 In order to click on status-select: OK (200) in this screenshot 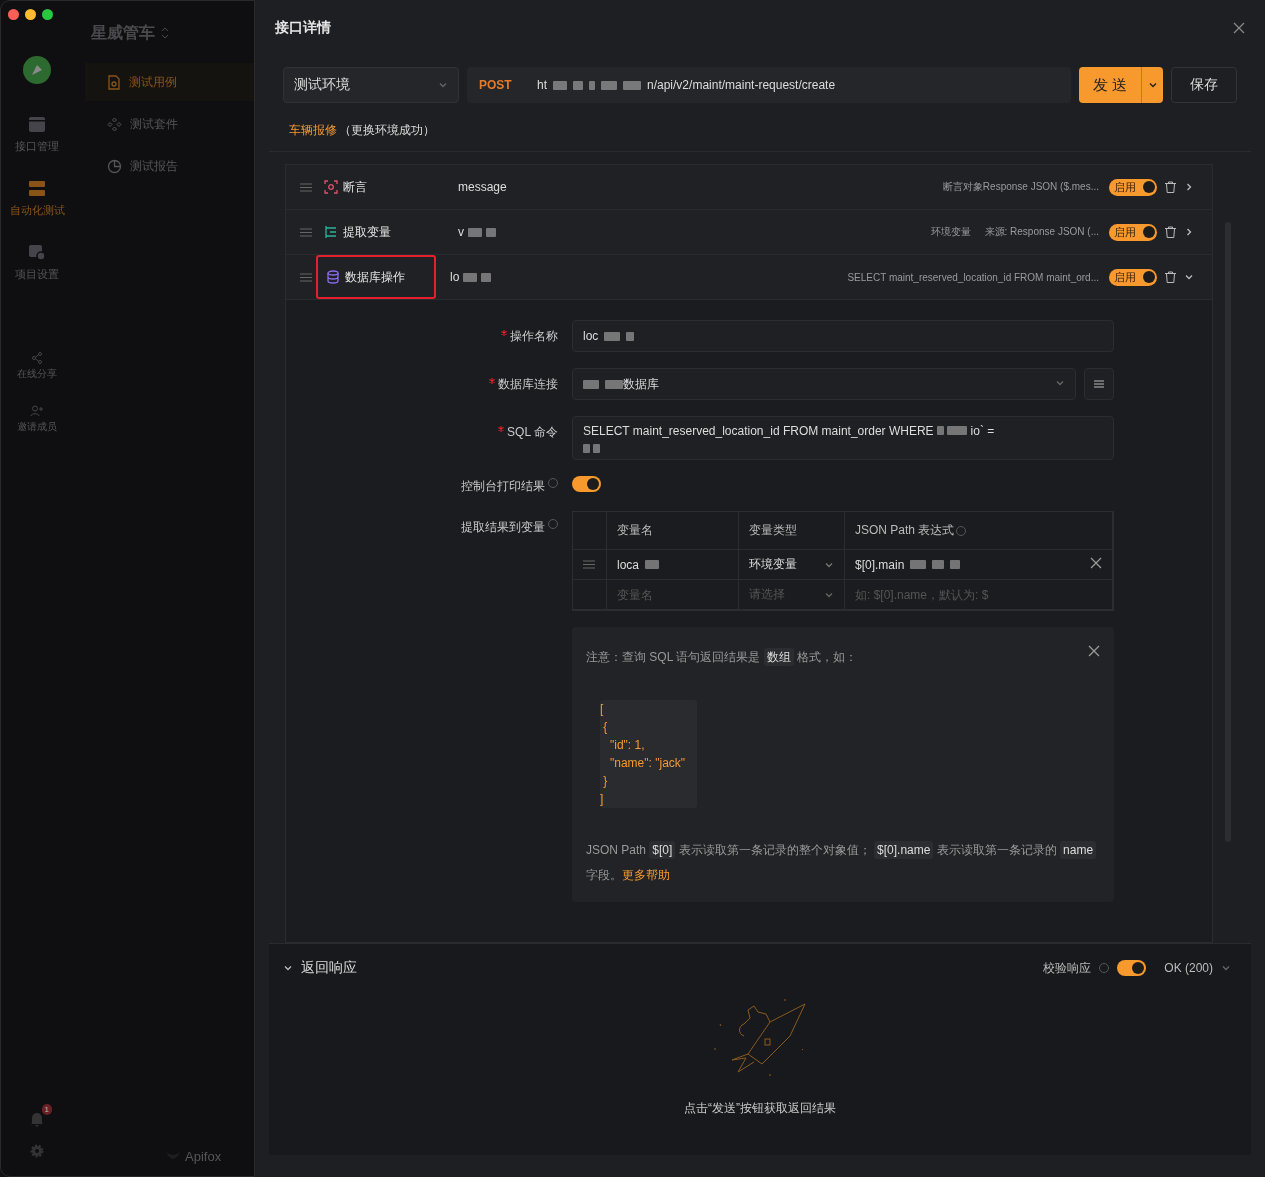, I will do `click(1188, 968)`.